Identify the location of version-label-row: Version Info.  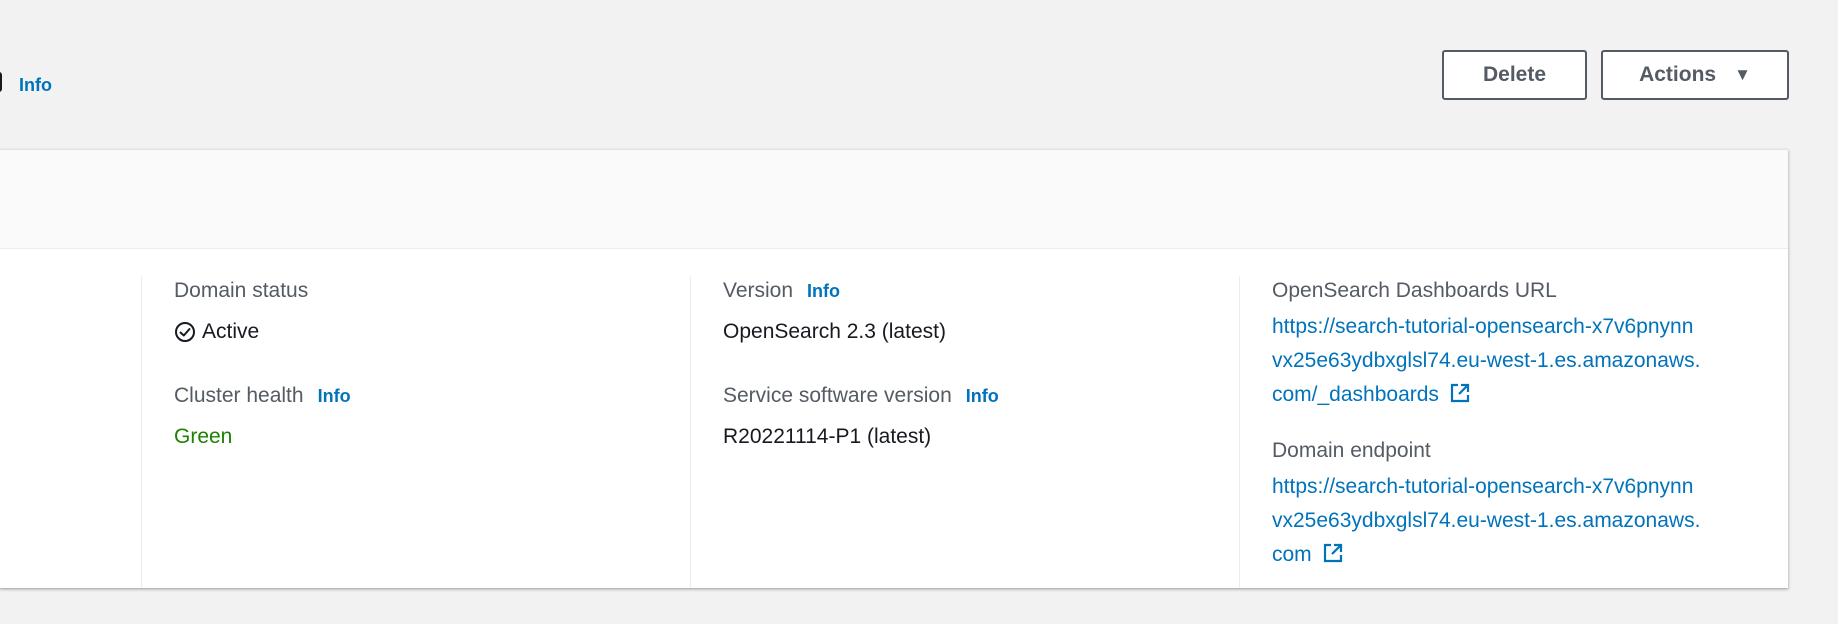
(861, 291).